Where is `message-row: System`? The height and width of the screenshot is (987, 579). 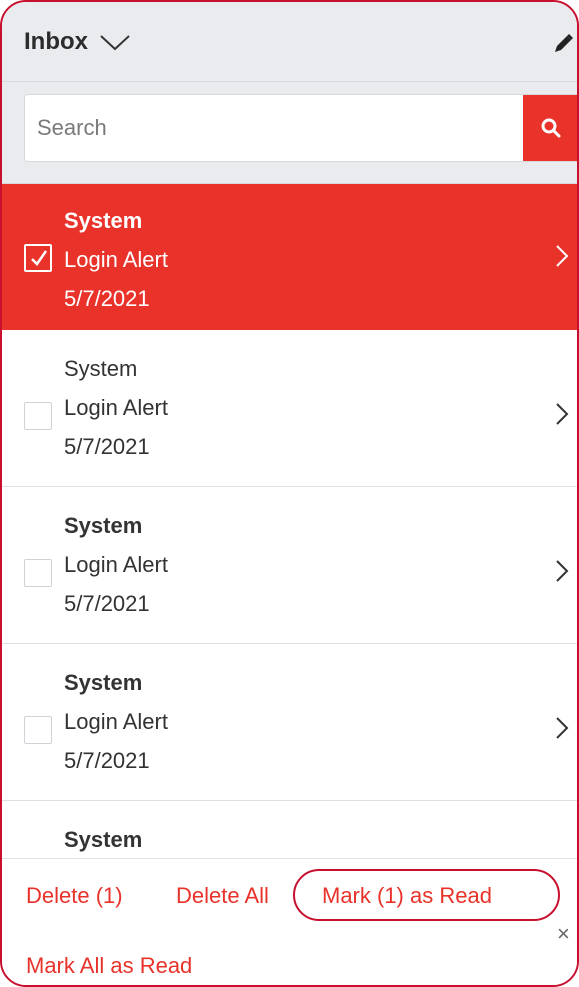 message-row: System is located at coordinates (289, 829).